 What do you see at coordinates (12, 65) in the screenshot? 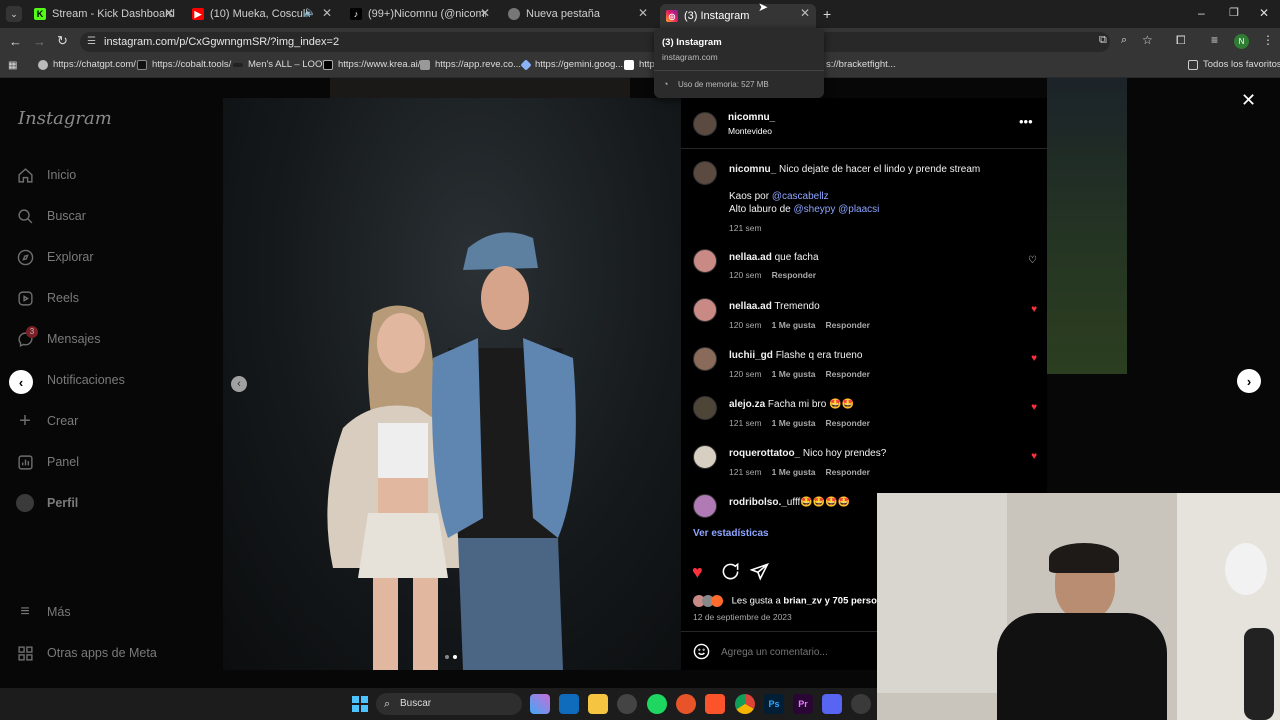
I see `apps-grid-icon: ▦` at bounding box center [12, 65].